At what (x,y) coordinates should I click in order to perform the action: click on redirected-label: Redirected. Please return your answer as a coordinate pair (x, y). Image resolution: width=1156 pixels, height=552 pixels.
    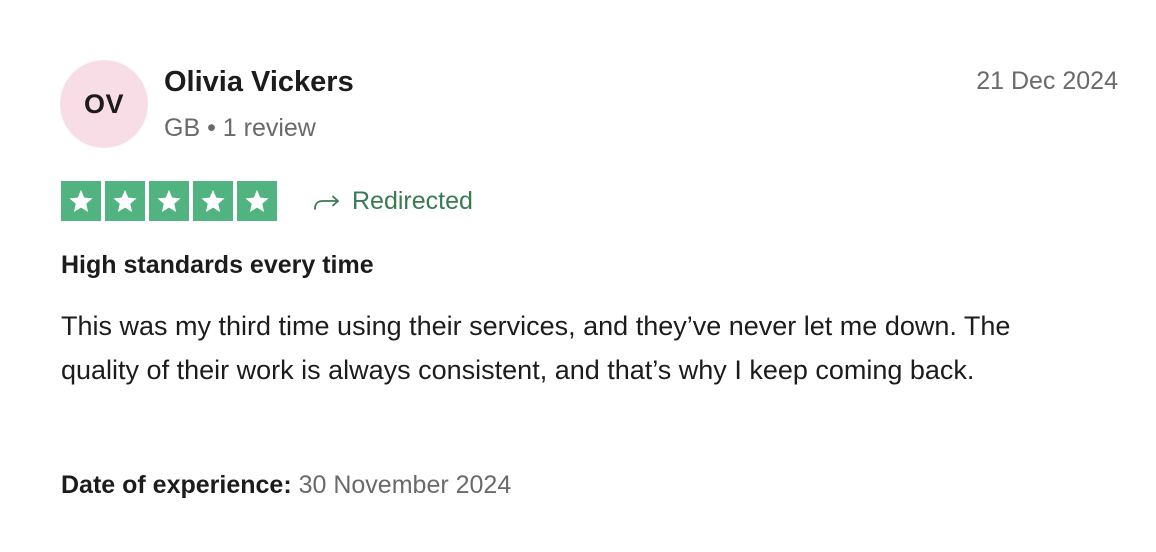
    Looking at the image, I should click on (412, 201).